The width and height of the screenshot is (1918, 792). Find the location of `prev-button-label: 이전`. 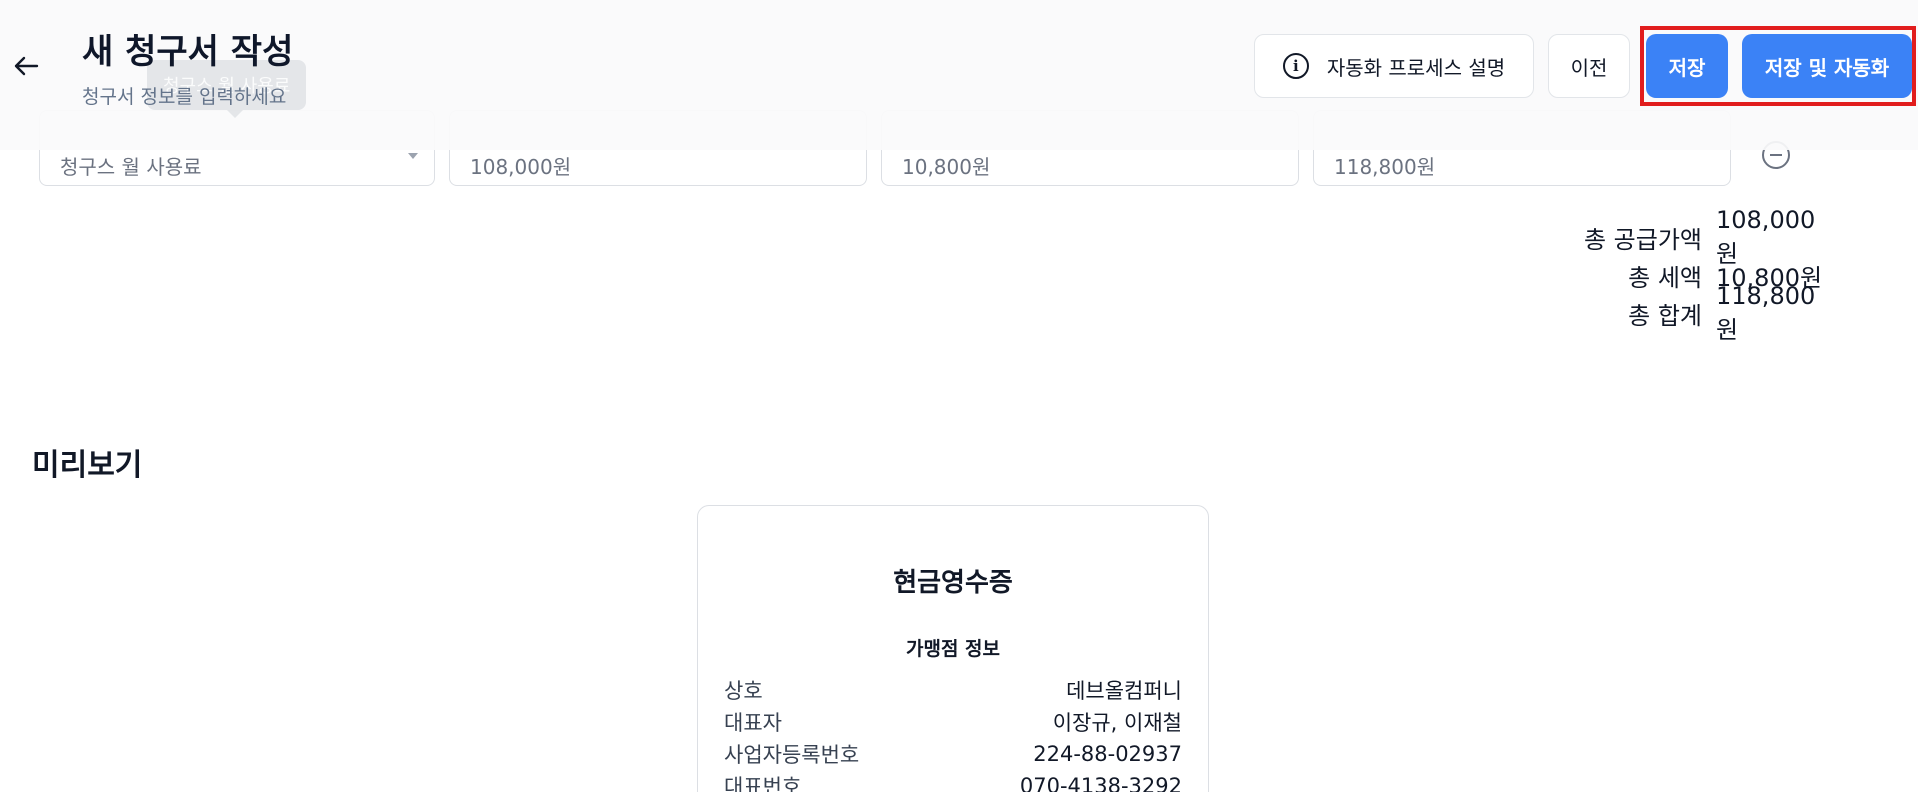

prev-button-label: 이전 is located at coordinates (1589, 67).